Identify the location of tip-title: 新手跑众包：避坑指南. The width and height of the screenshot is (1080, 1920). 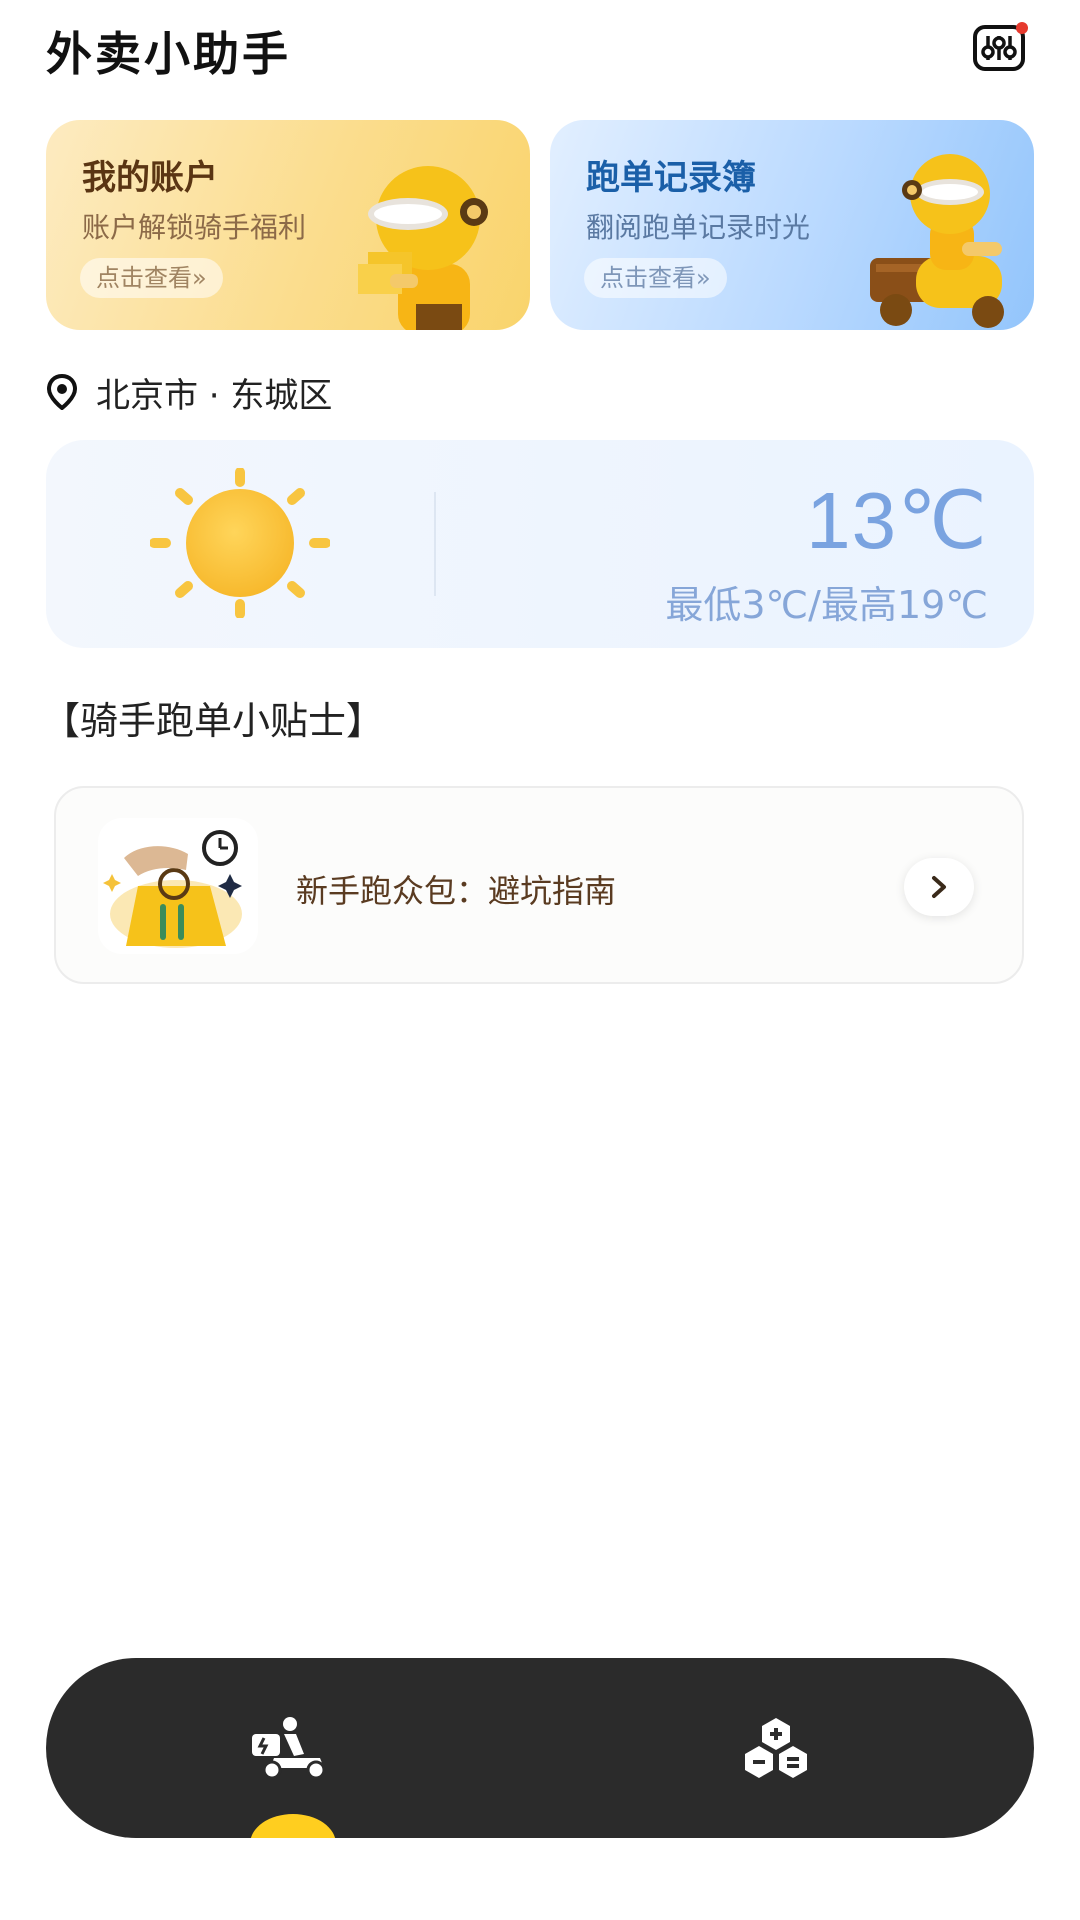
(456, 891).